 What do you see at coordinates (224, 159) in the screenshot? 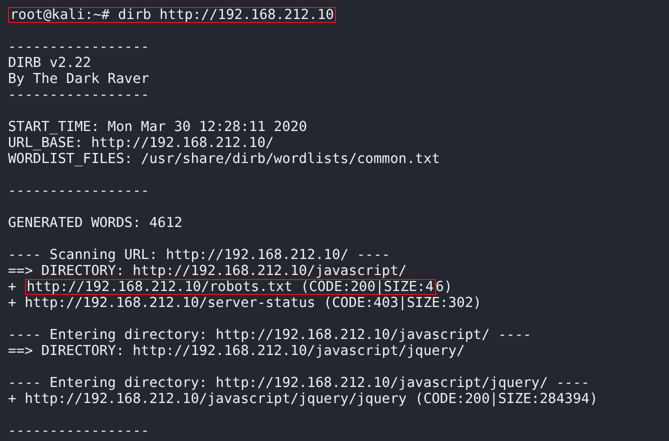
I see `output-line: WORDLIST_FILES: /usr/share/dirb/wordlists/common.txt` at bounding box center [224, 159].